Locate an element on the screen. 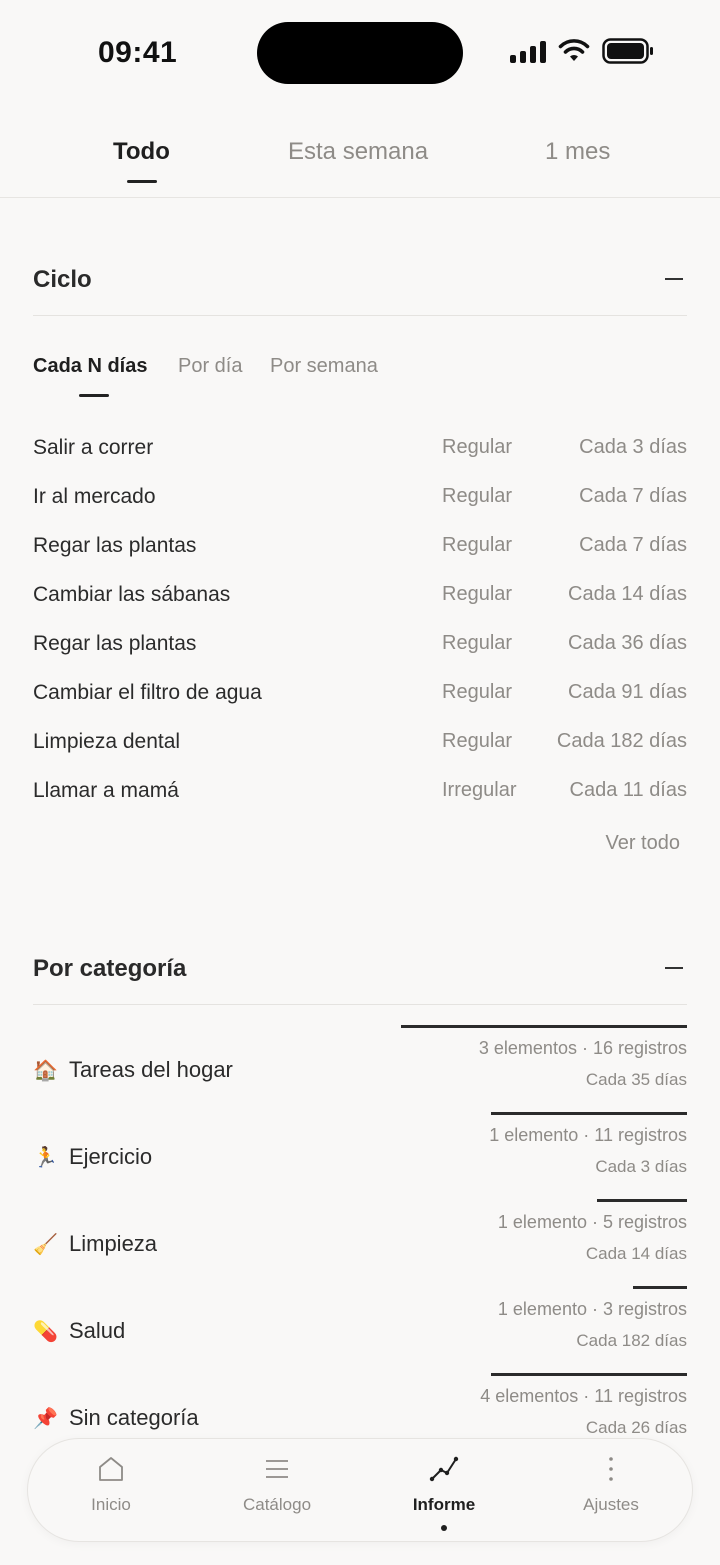 This screenshot has height=1565, width=720. tab-todo: Todo is located at coordinates (141, 152).